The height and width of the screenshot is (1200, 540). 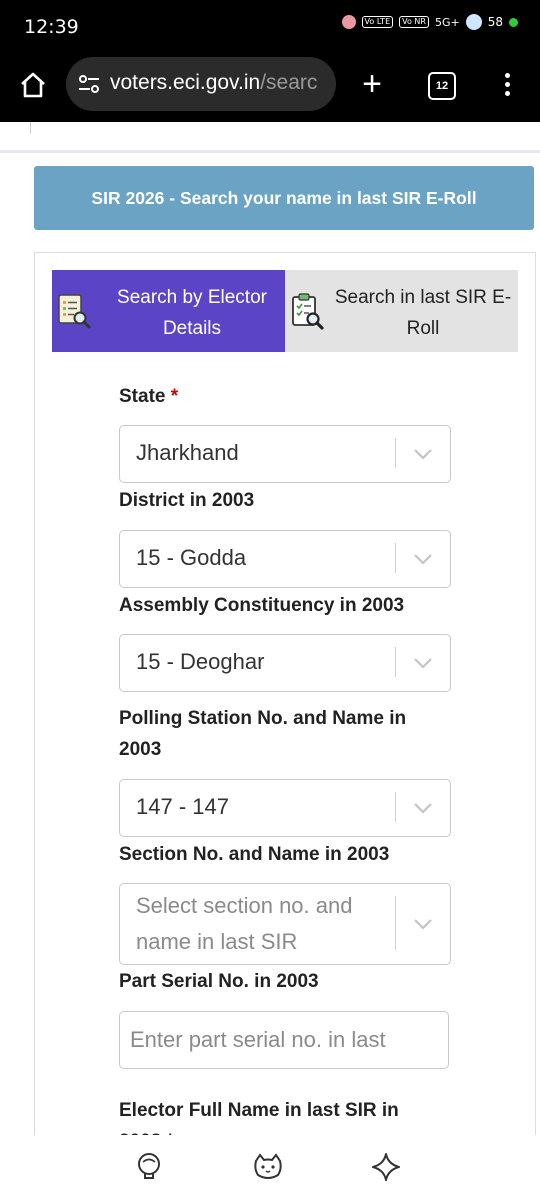 What do you see at coordinates (51, 27) in the screenshot?
I see `status-time: 12:39` at bounding box center [51, 27].